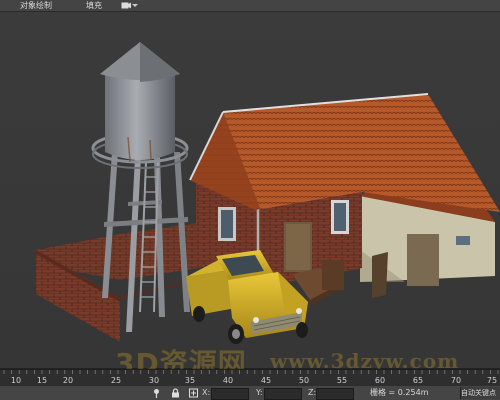  I want to click on tick-label: 65, so click(418, 380).